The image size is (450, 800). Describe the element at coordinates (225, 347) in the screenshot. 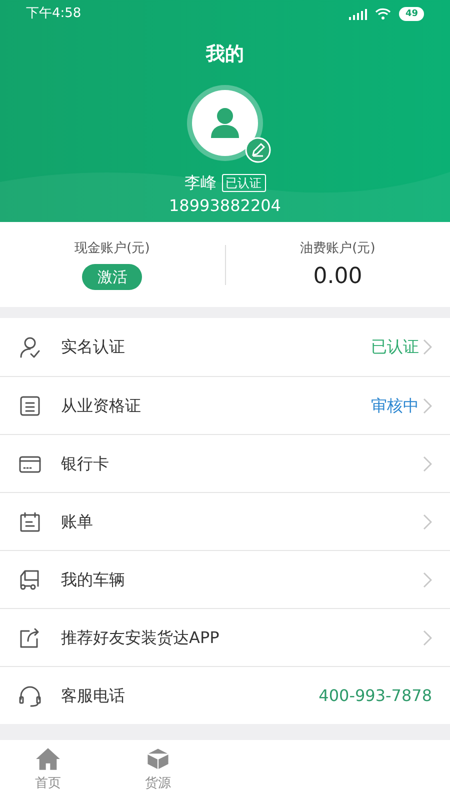

I see `menu-row: 实名认证 已认证` at that location.